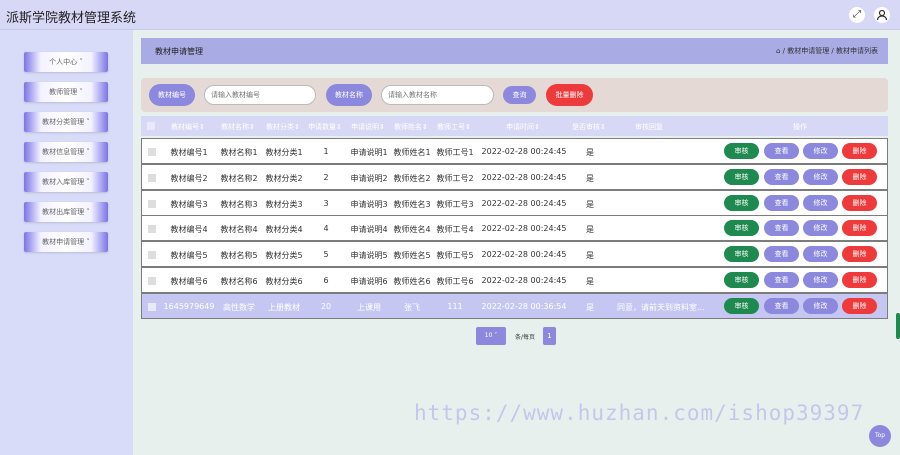 The image size is (900, 455). I want to click on cell-category: 教材分类4, so click(284, 230).